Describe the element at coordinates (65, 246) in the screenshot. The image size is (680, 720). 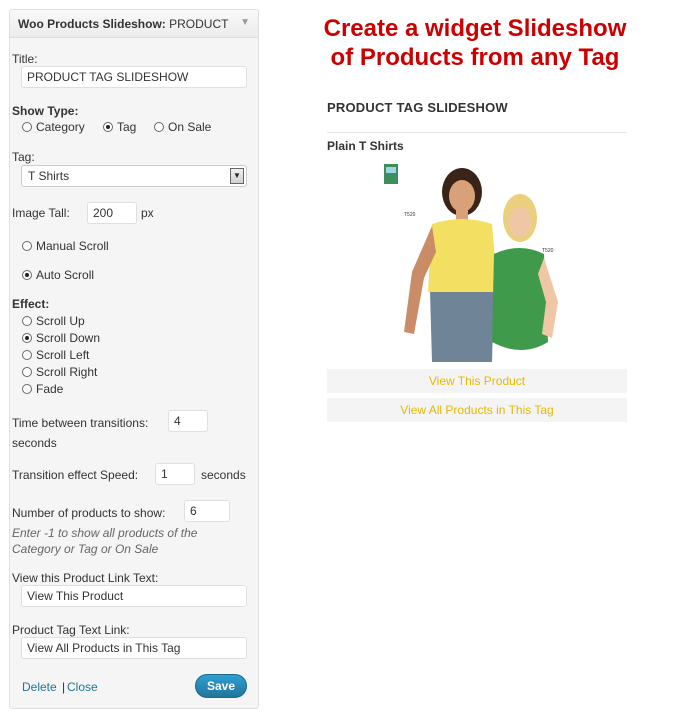
I see `manual-scroll-option: Manual Scroll` at that location.